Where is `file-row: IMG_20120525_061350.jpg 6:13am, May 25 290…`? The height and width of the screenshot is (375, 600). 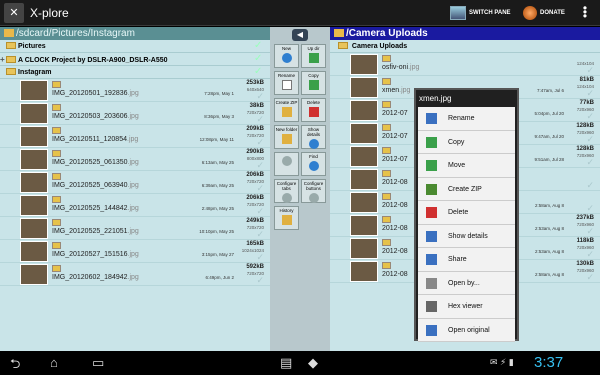
file-row: IMG_20120525_061350.jpg 6:13am, May 25 290… is located at coordinates (135, 159).